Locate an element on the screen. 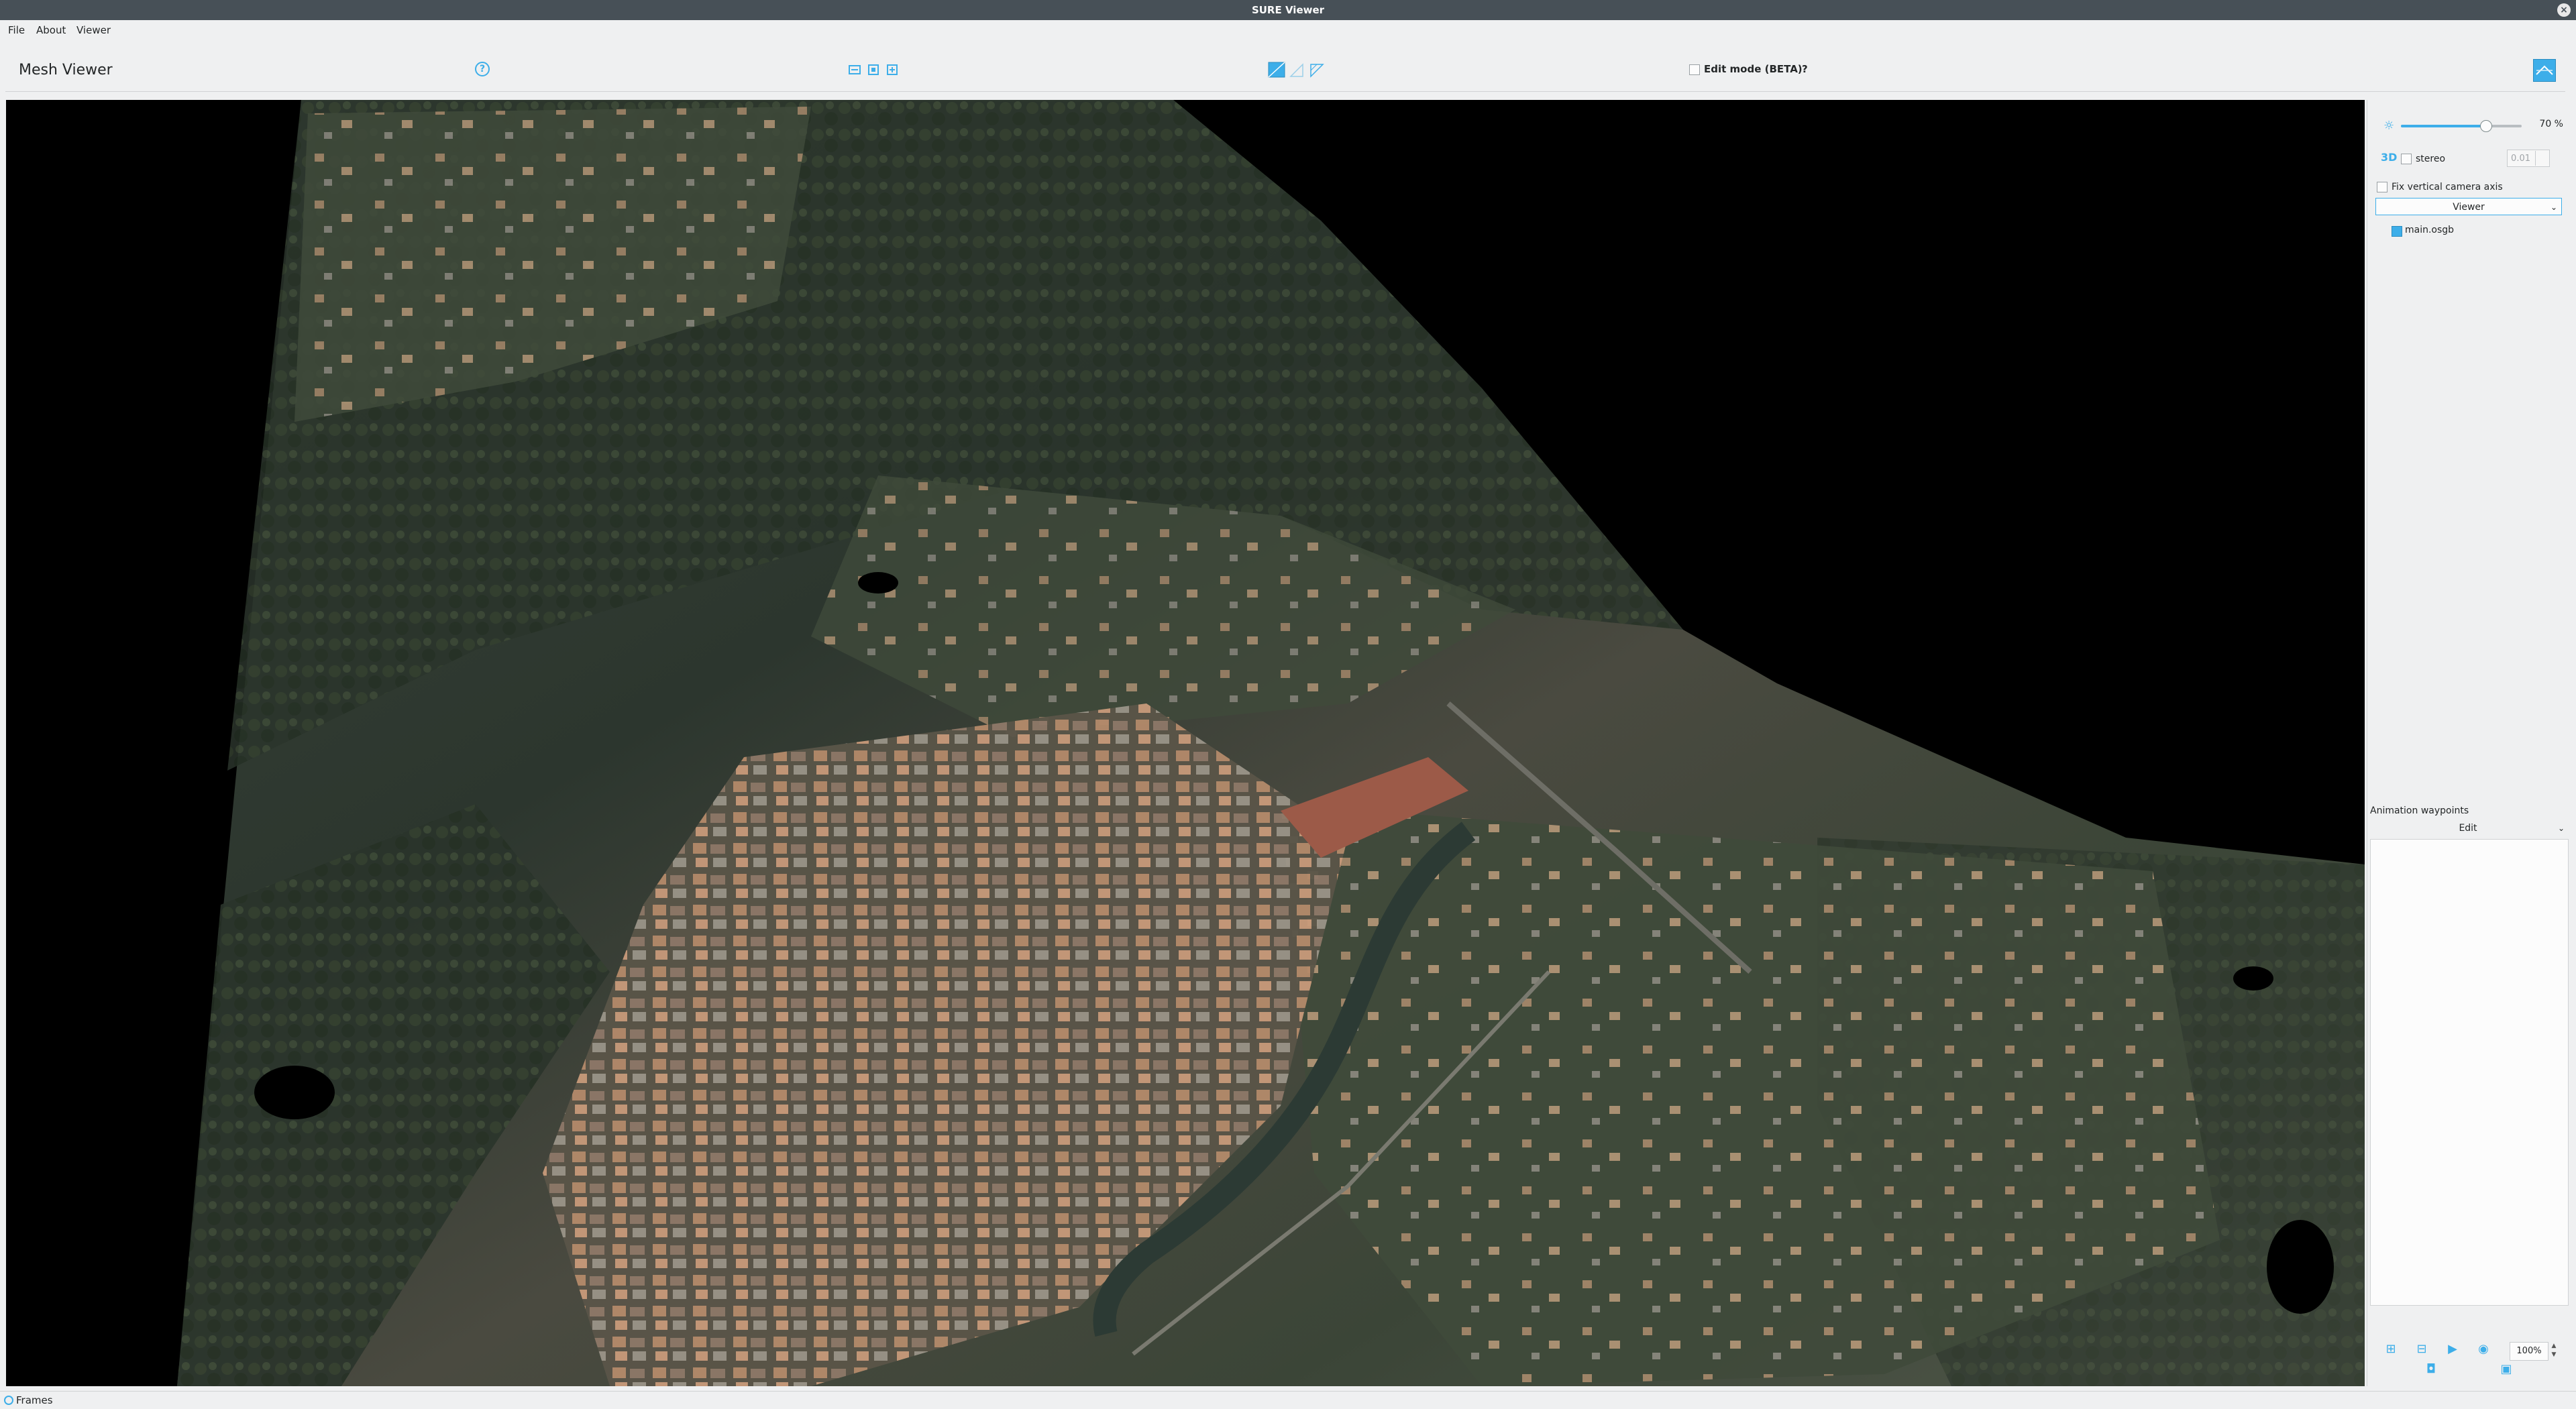 The height and width of the screenshot is (1409, 2576). record-icon: ◉ is located at coordinates (2483, 1349).